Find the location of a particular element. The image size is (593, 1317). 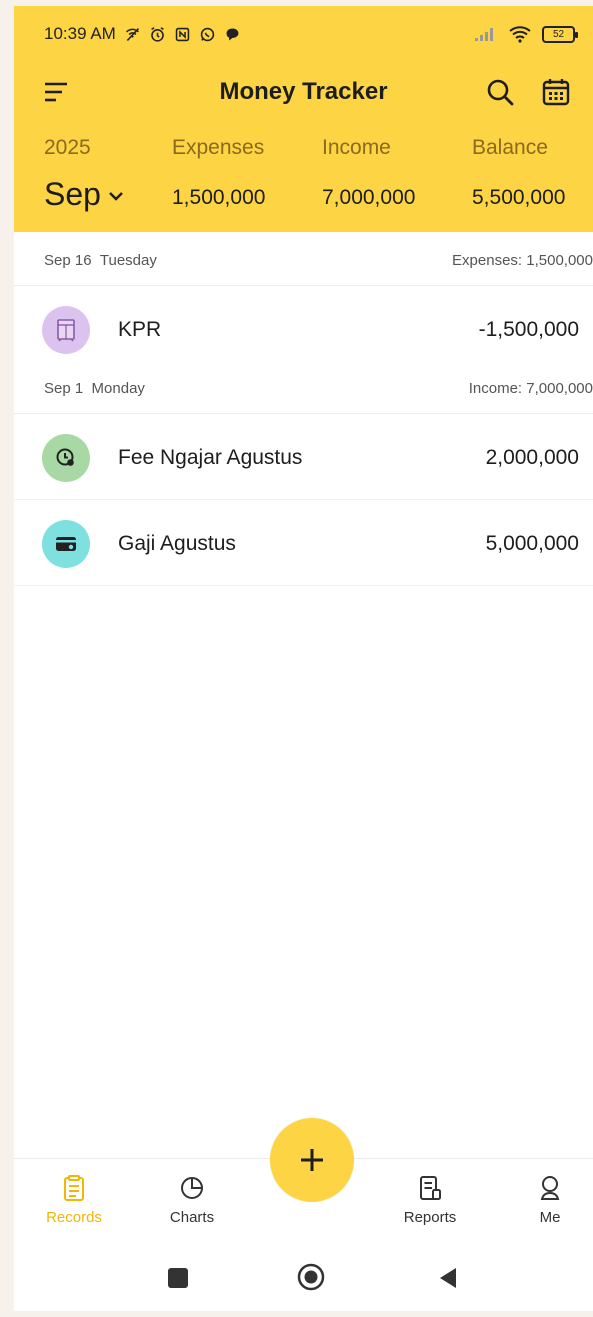

recents-icon is located at coordinates (178, 1278).